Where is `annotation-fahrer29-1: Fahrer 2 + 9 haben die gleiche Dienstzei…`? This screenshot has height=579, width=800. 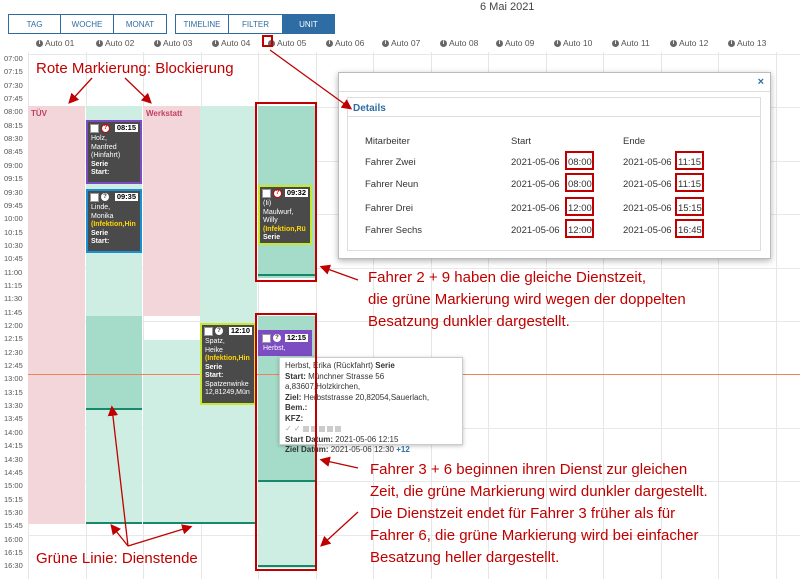
annotation-fahrer29-1: Fahrer 2 + 9 haben die gleiche Dienstzei… is located at coordinates (507, 277).